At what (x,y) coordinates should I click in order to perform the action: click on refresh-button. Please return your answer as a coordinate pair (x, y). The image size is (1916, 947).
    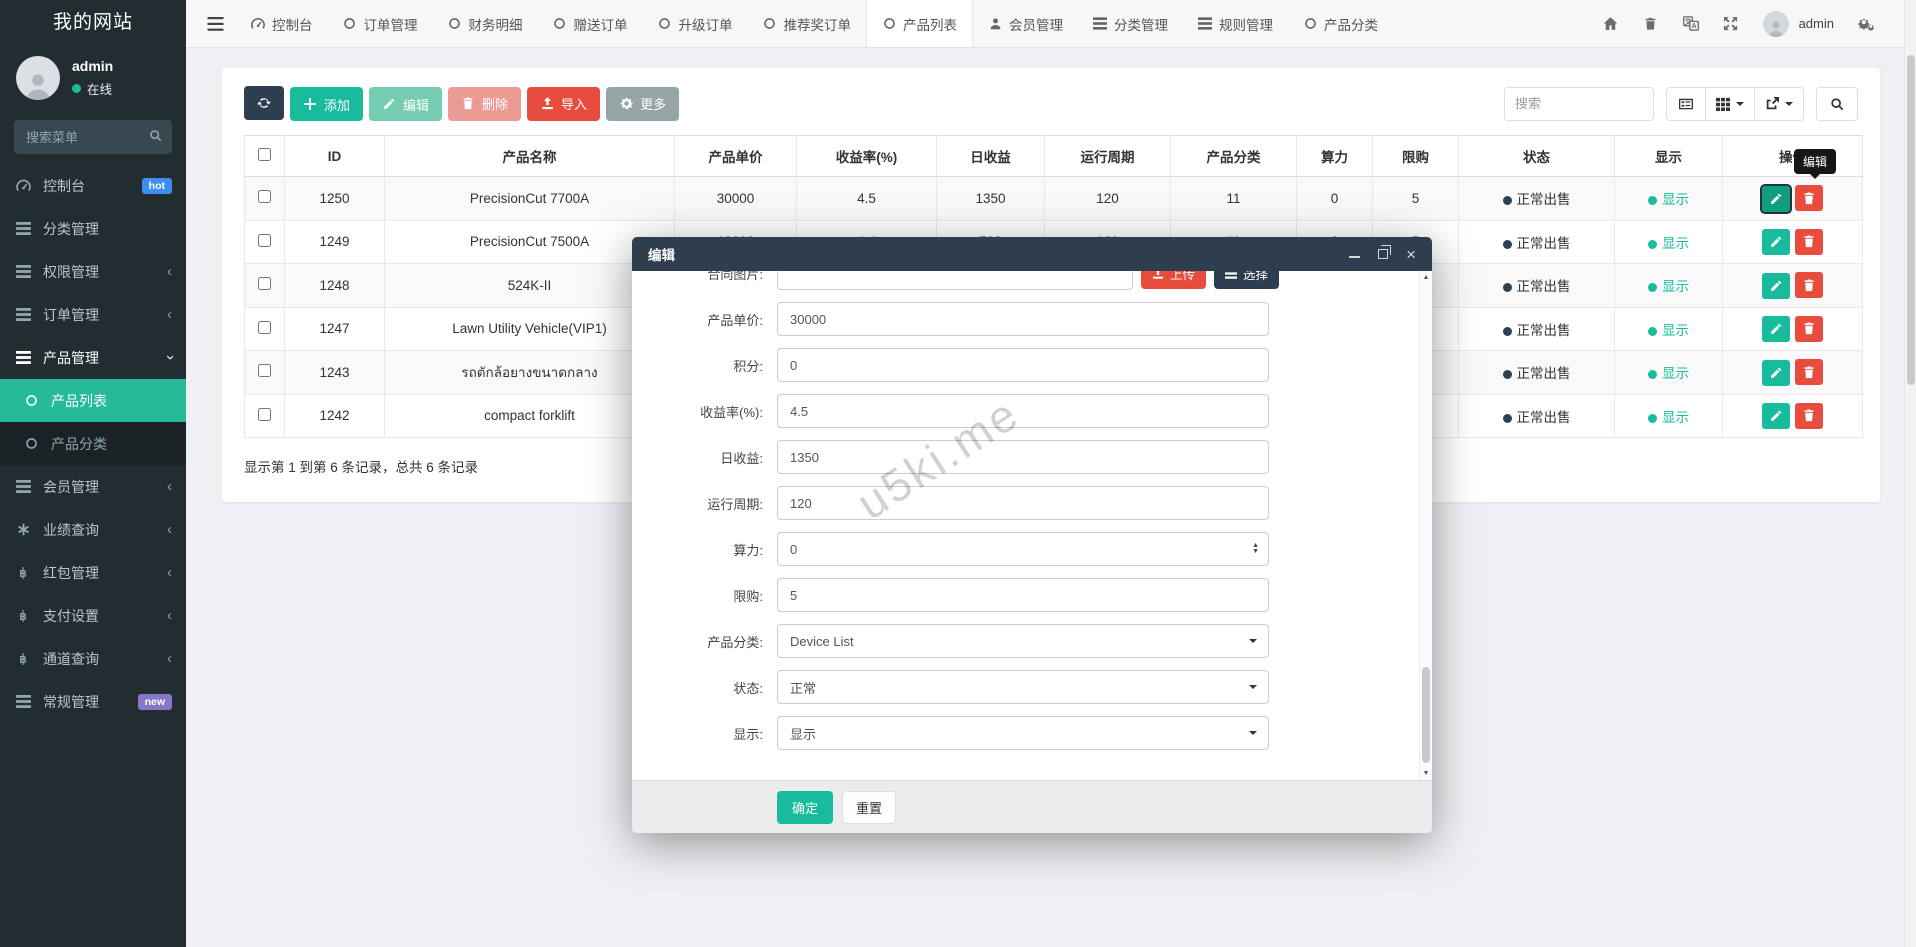
    Looking at the image, I should click on (264, 103).